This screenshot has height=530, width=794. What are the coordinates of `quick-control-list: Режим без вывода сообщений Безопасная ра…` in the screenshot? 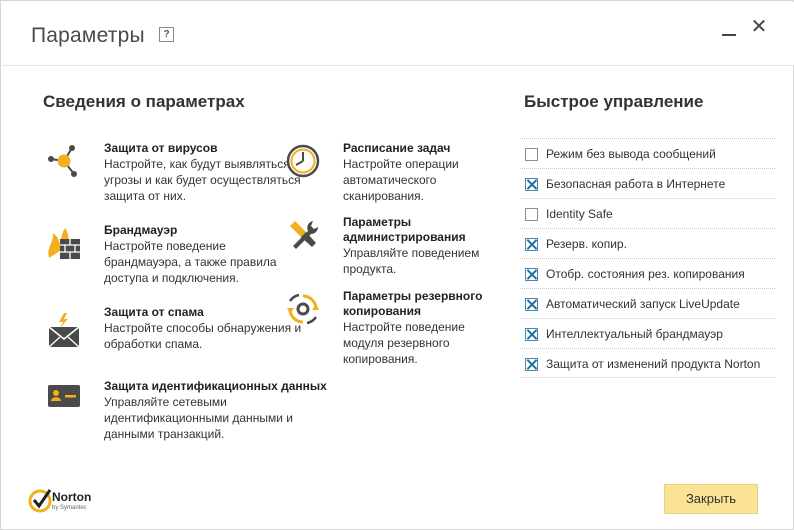 It's located at (647, 258).